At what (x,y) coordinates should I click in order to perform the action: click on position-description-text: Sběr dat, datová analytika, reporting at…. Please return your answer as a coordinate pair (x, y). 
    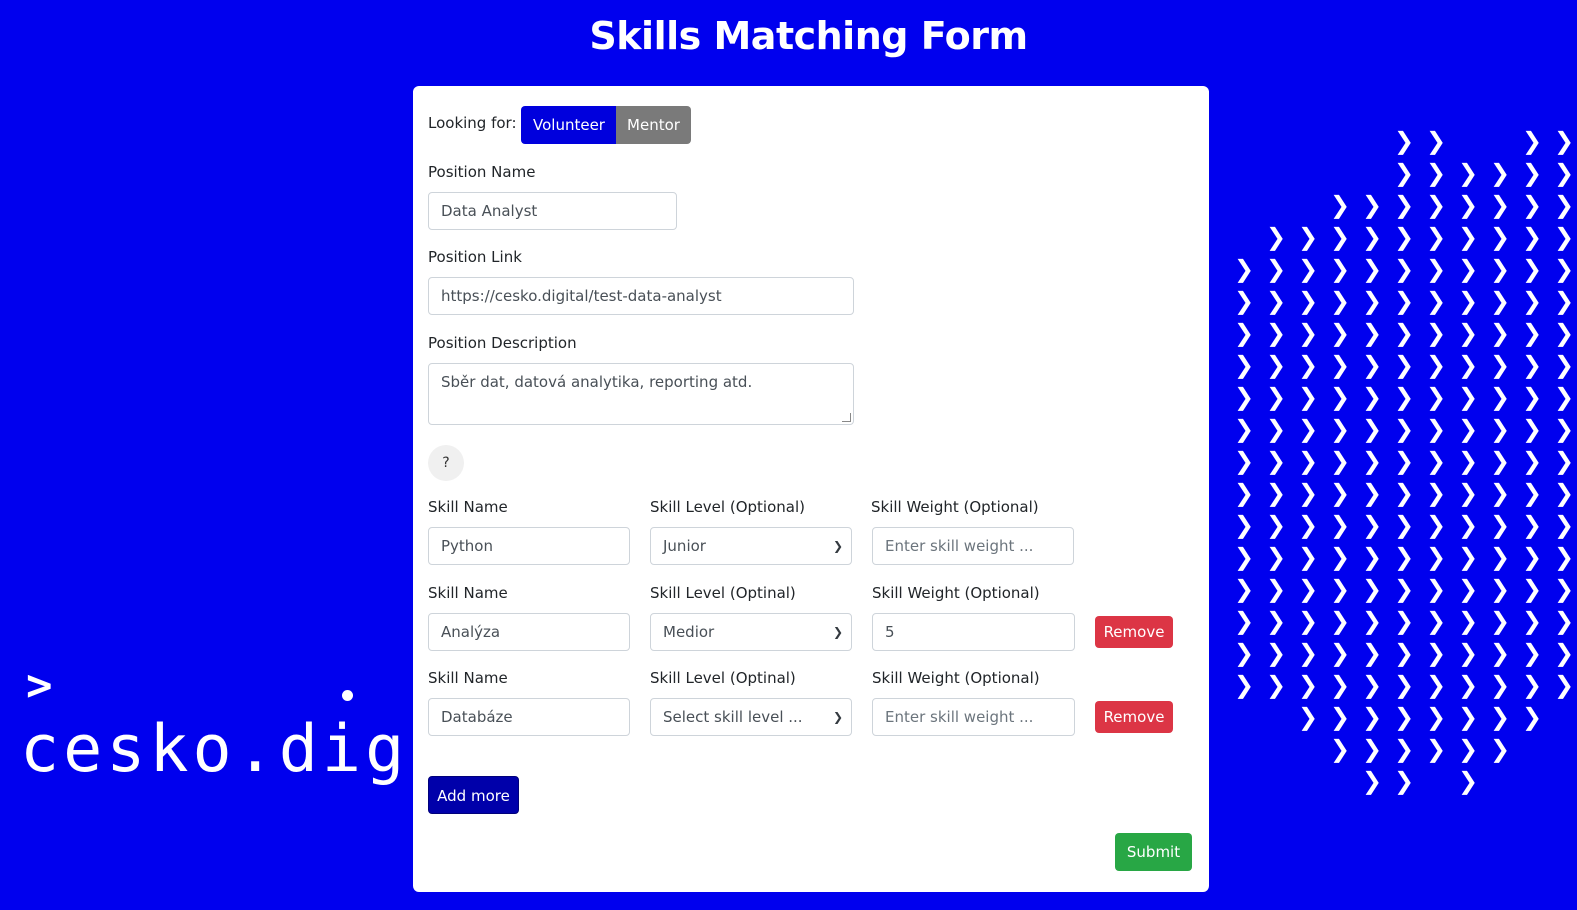
    Looking at the image, I should click on (597, 382).